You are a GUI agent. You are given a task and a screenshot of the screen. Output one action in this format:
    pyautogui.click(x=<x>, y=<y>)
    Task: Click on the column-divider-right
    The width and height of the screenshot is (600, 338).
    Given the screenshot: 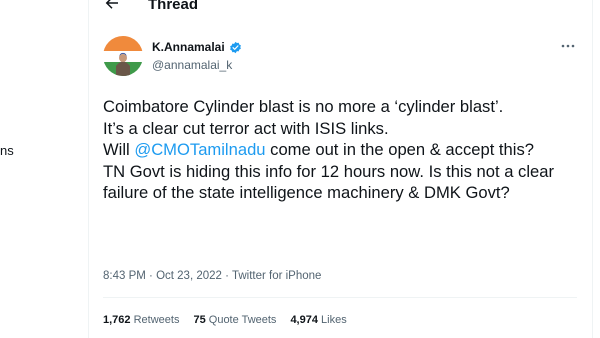 What is the action you would take?
    pyautogui.click(x=592, y=169)
    